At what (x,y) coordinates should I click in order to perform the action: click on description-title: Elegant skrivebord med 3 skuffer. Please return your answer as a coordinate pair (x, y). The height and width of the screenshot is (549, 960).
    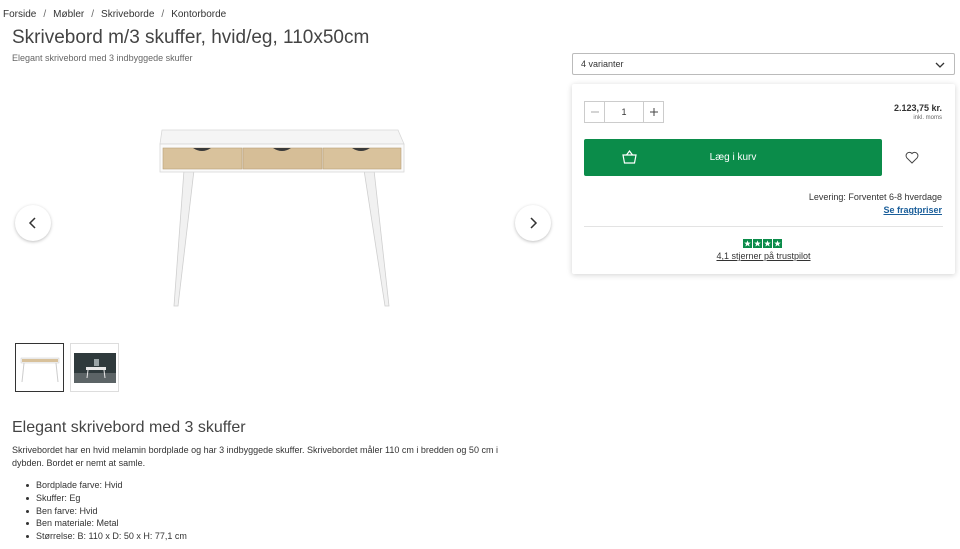
    Looking at the image, I should click on (129, 427).